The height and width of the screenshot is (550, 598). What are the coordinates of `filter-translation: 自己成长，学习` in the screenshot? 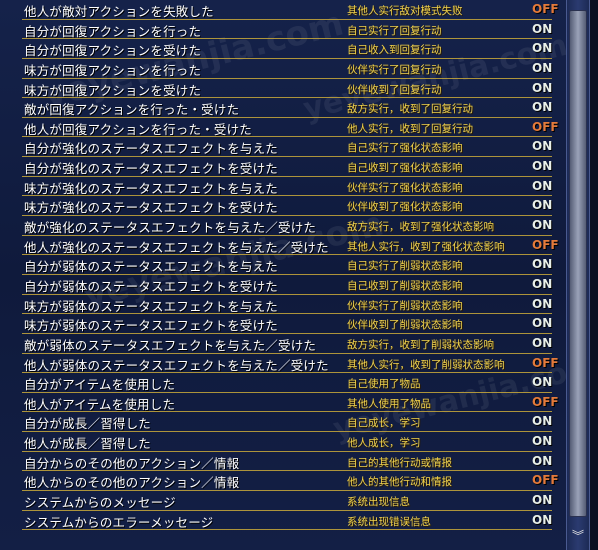 It's located at (384, 423).